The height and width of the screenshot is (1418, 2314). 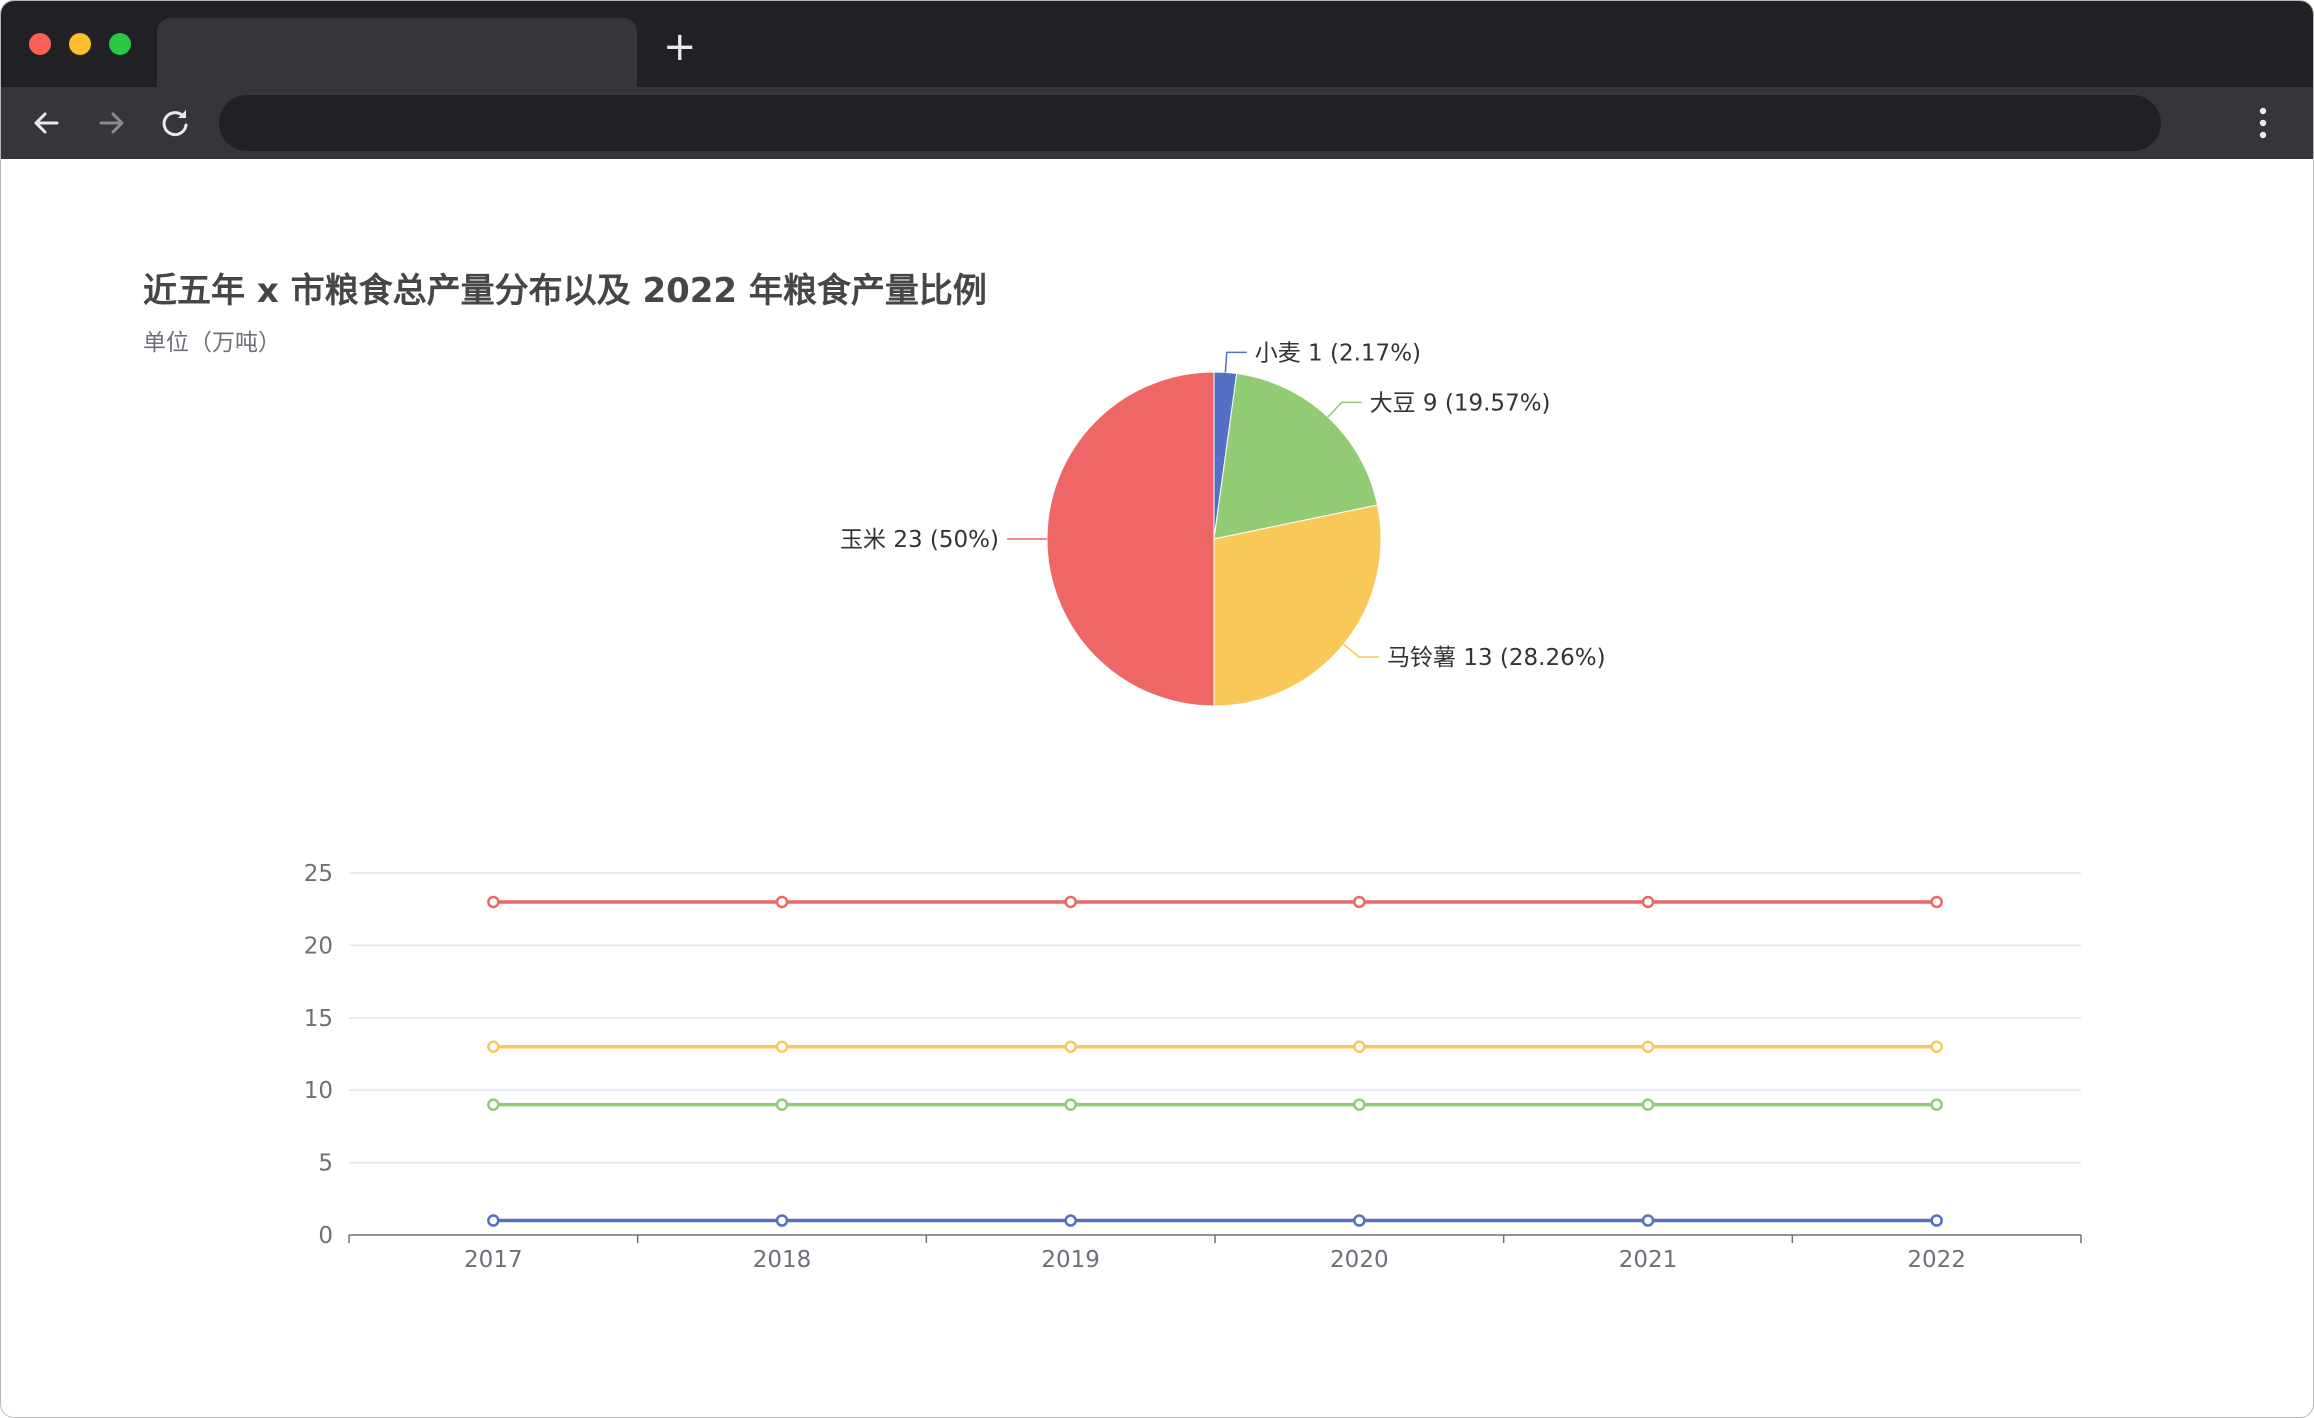 What do you see at coordinates (397, 52) in the screenshot?
I see `active-tab` at bounding box center [397, 52].